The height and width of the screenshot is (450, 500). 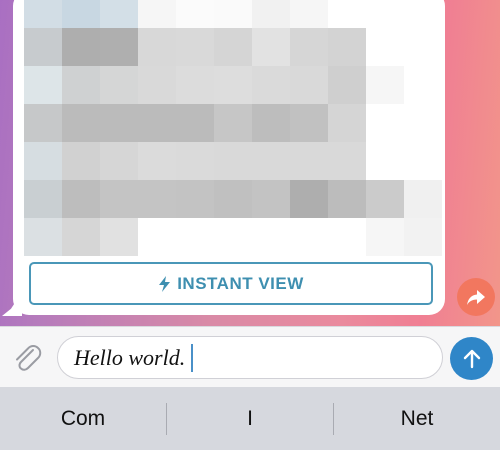 I want to click on instant-view-button: INSTANT VIEW, so click(x=231, y=283).